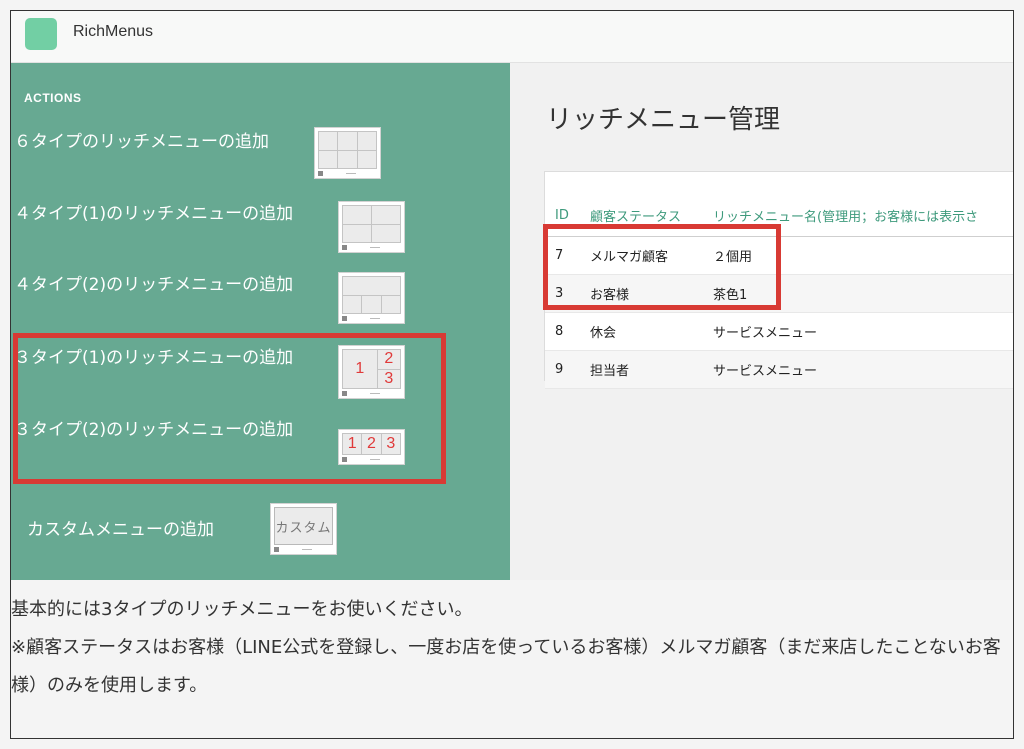 This screenshot has width=1024, height=749. What do you see at coordinates (303, 526) in the screenshot?
I see `custom-thumbnail-label: カスタム` at bounding box center [303, 526].